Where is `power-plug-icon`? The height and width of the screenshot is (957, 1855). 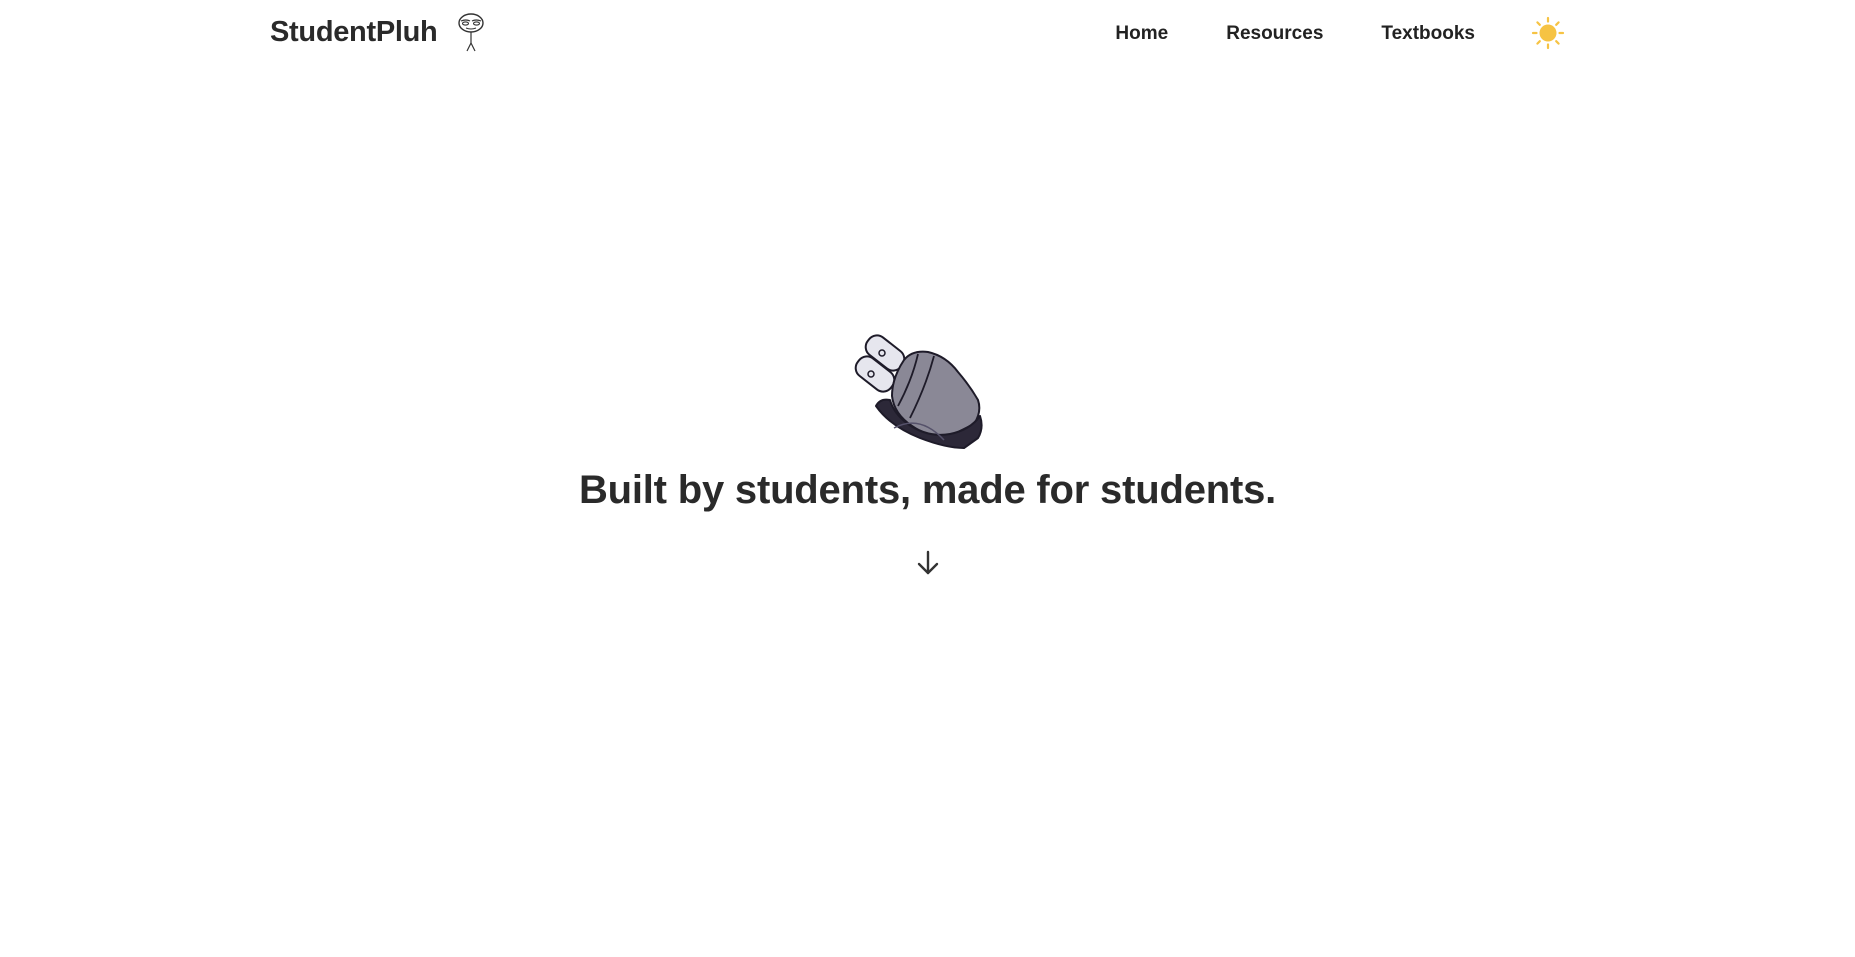
power-plug-icon is located at coordinates (921, 395).